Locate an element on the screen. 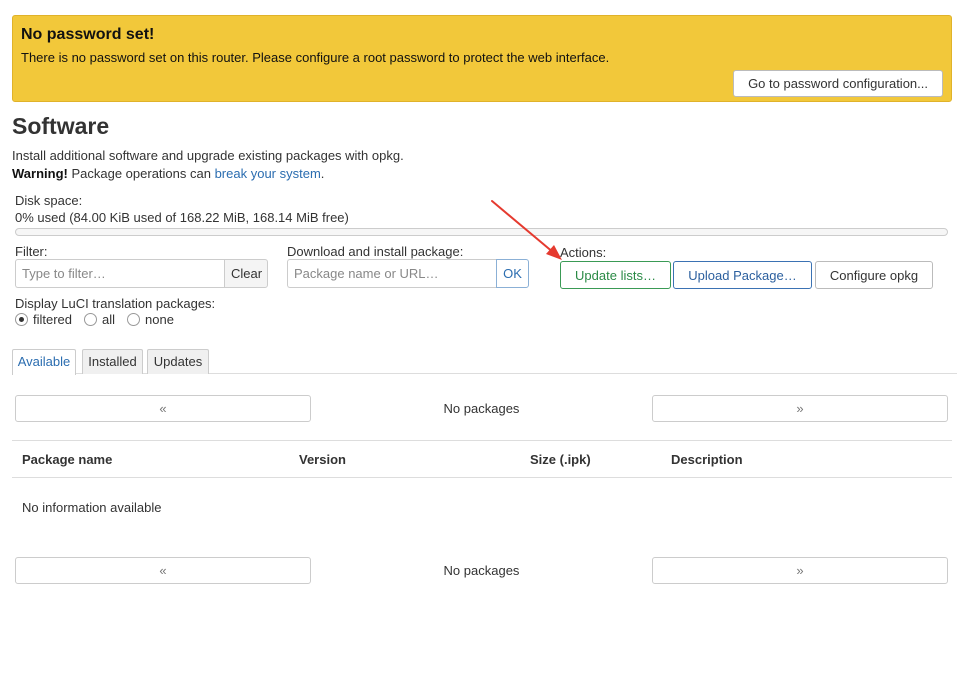  pager-bottom: « No packages » is located at coordinates (481, 570).